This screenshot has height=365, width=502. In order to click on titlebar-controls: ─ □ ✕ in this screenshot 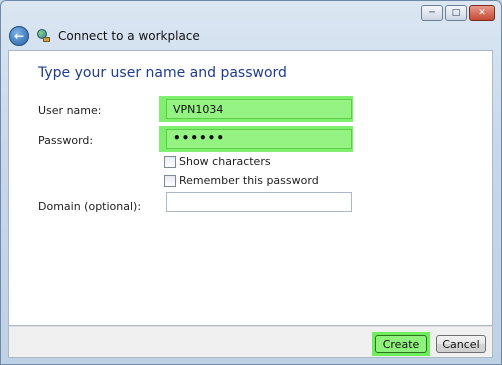, I will do `click(458, 13)`.